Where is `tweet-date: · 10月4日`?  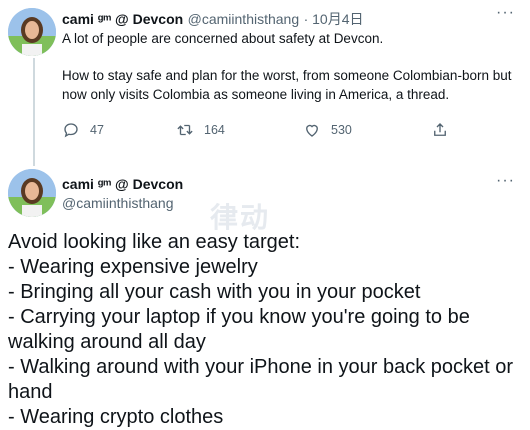 tweet-date: · 10月4日 is located at coordinates (334, 19).